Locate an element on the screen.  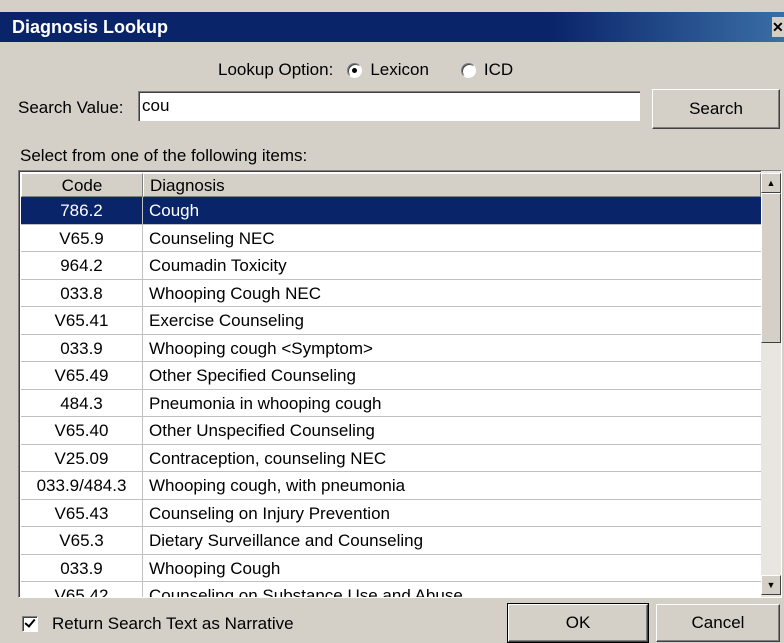
vertical-scrollbar: ▲ ▼ is located at coordinates (771, 384).